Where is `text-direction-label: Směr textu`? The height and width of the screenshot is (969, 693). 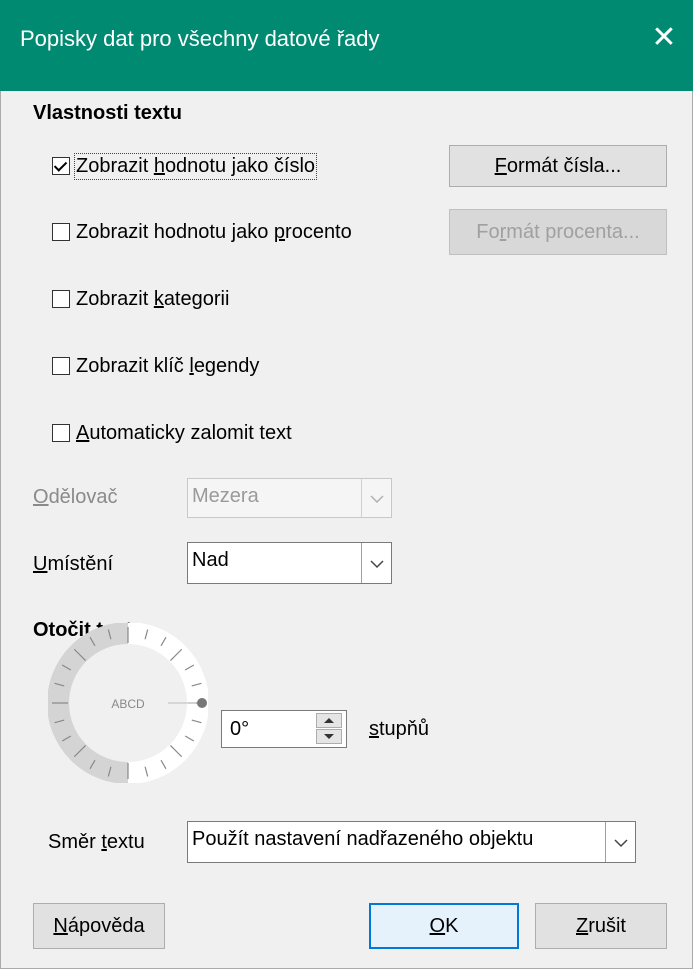 text-direction-label: Směr textu is located at coordinates (96, 842).